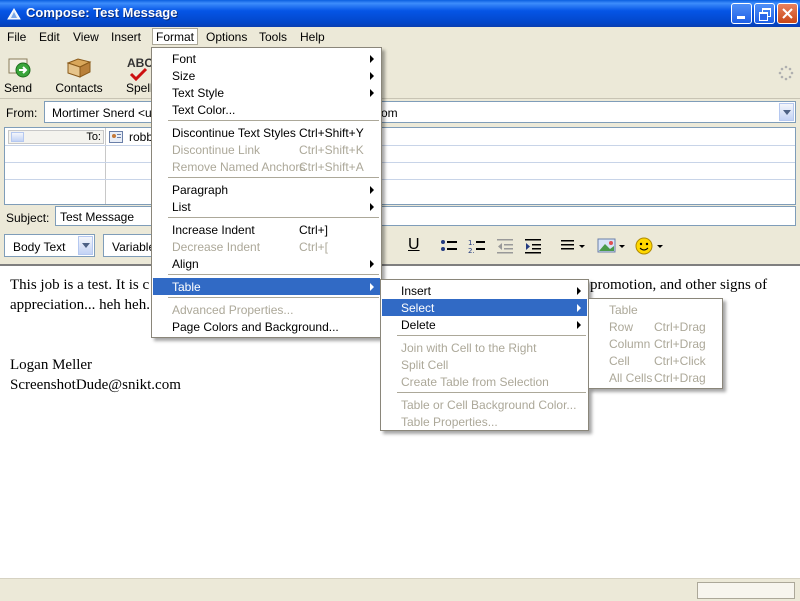 The height and width of the screenshot is (601, 800). I want to click on menu-item-select-column: Column Ctrl+Drag, so click(657, 344).